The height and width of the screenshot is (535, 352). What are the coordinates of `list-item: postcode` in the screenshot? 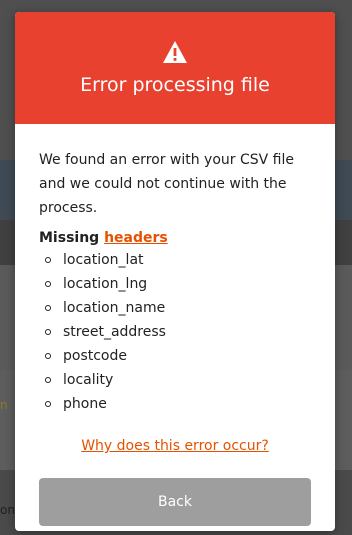 It's located at (178, 356).